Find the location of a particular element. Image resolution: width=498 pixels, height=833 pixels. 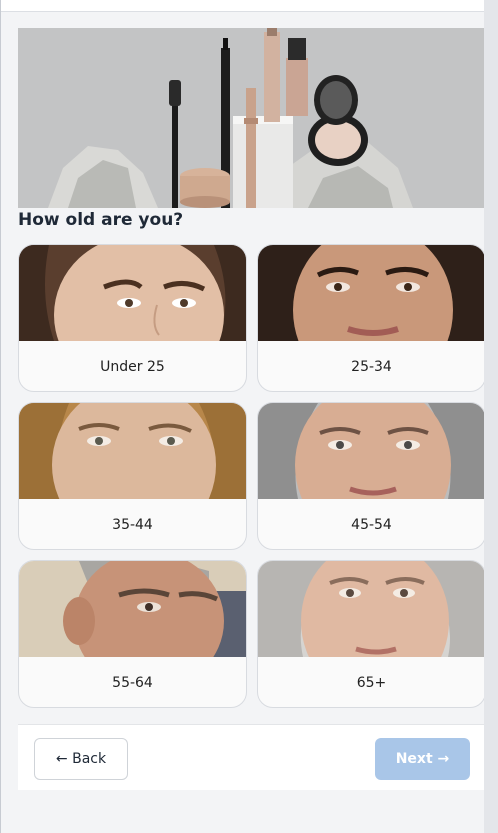

scrollbar-gutter is located at coordinates (491, 416).